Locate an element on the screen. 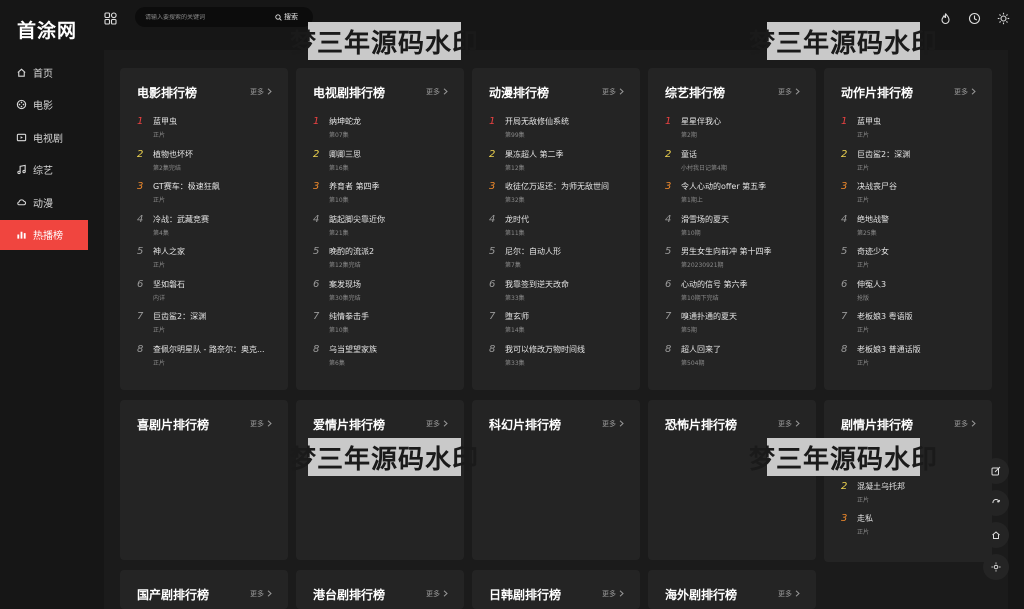  rank-item: 4 踮起脚尖靠近你 第21集 is located at coordinates (383, 230).